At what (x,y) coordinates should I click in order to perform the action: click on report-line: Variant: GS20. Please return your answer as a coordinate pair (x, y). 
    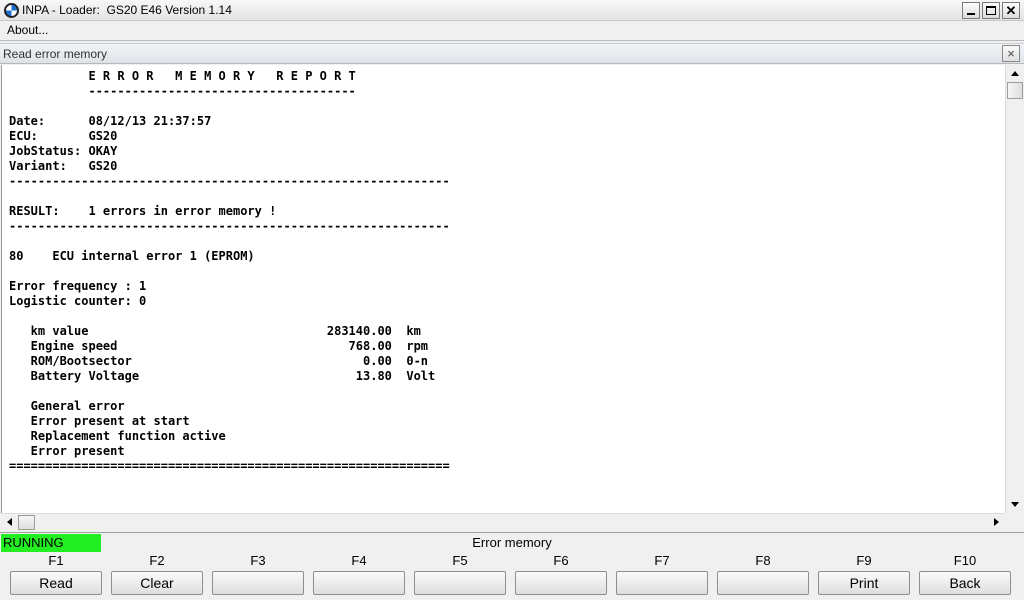
    Looking at the image, I should click on (63, 166).